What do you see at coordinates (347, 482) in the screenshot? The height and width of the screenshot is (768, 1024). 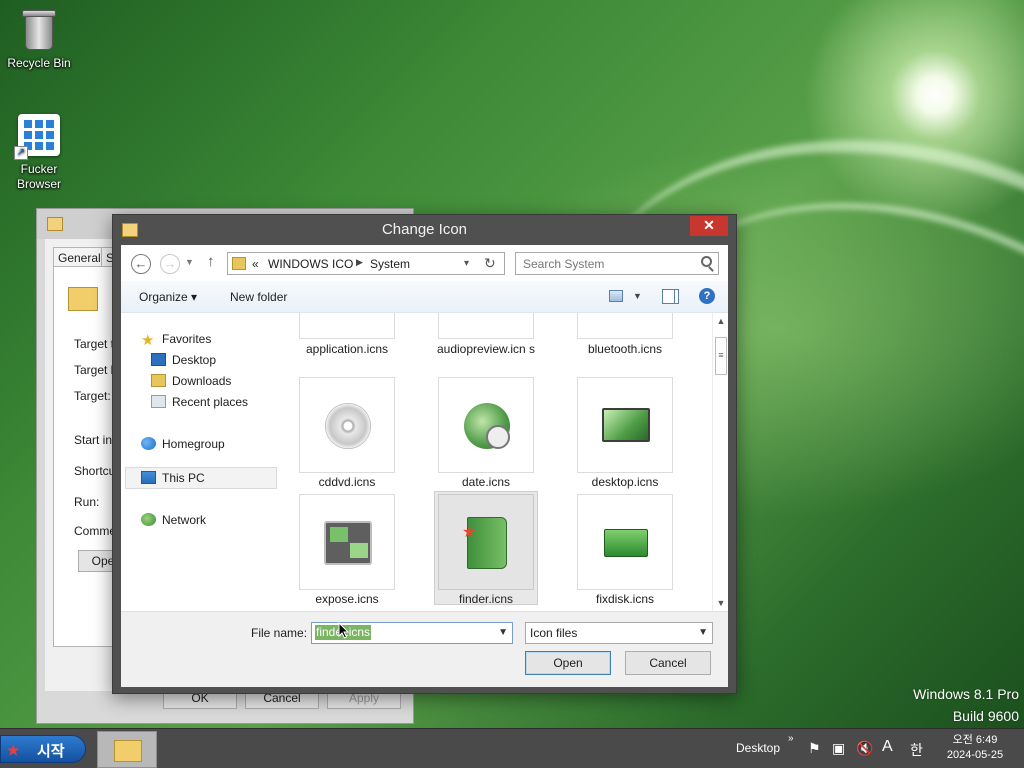 I see `file-name-cddvd: cddvd.icns` at bounding box center [347, 482].